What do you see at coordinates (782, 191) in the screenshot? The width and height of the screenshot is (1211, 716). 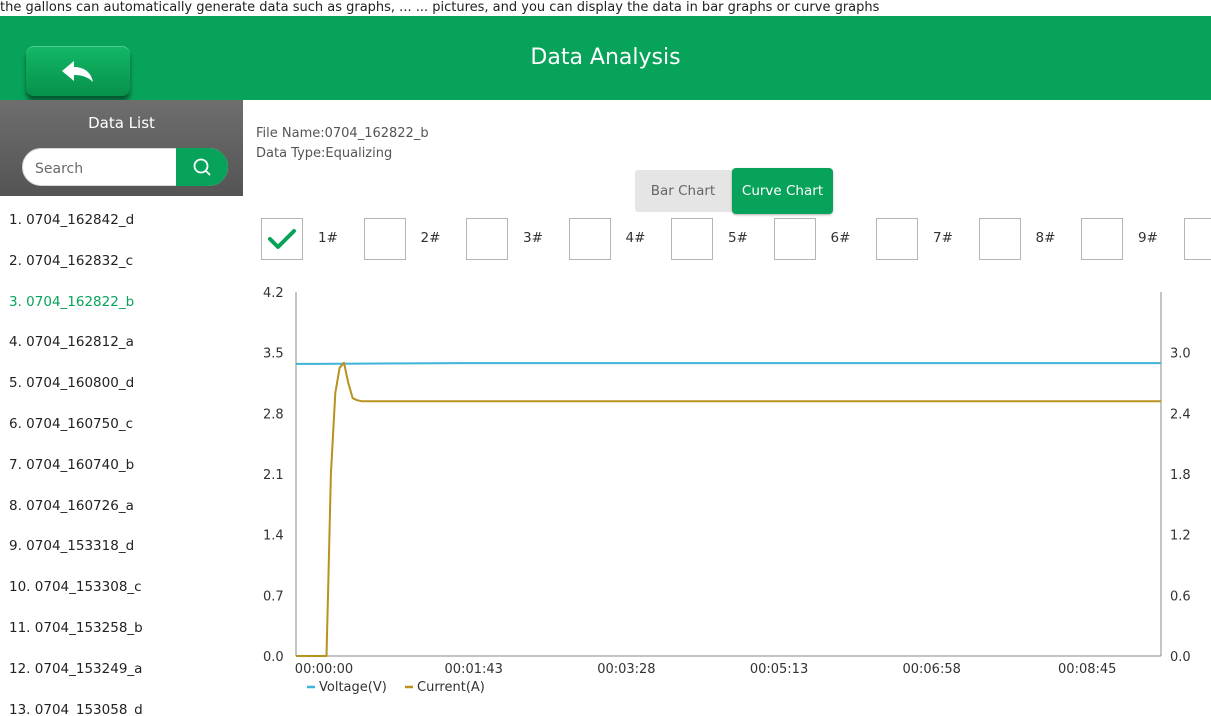 I see `curve-chart-tab: Curve Chart` at bounding box center [782, 191].